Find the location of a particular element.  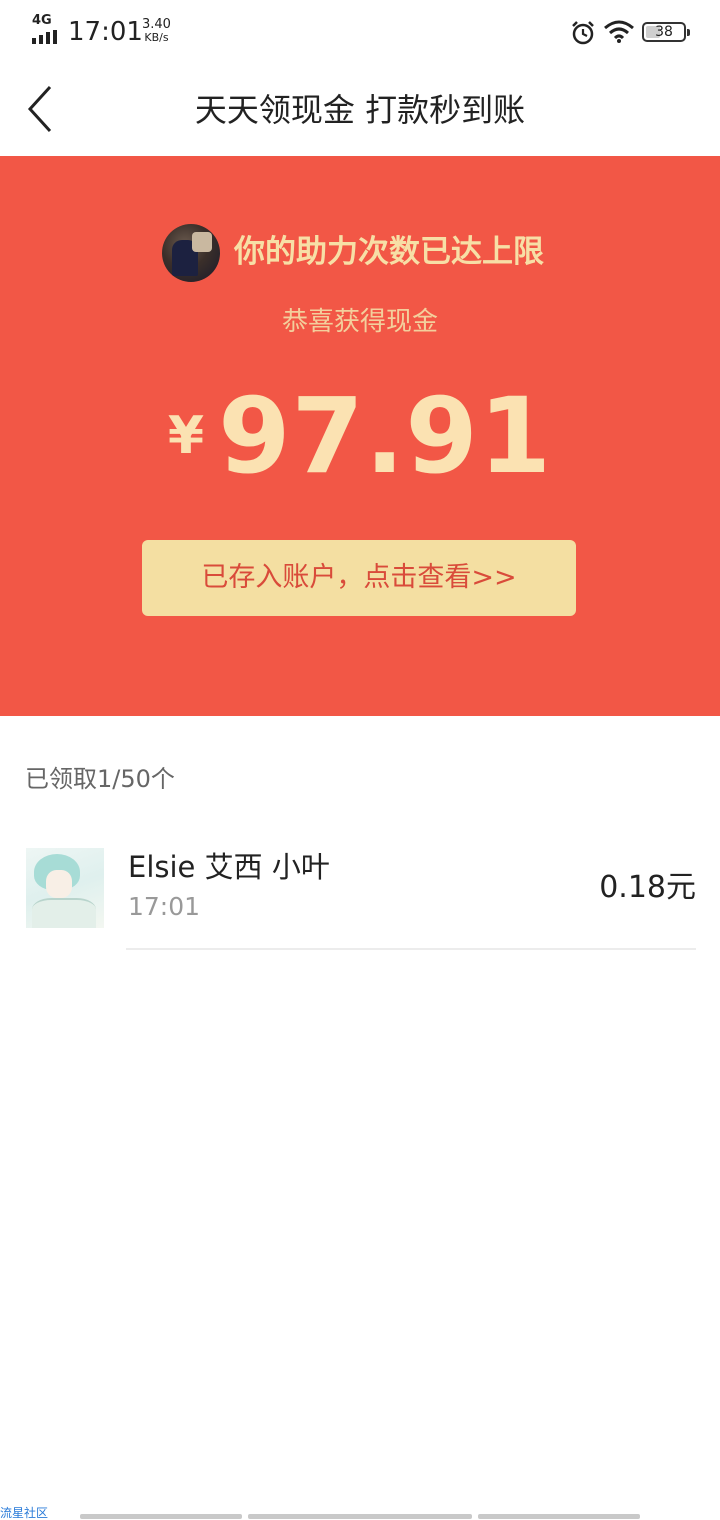

status-time: 17:01 is located at coordinates (105, 32).